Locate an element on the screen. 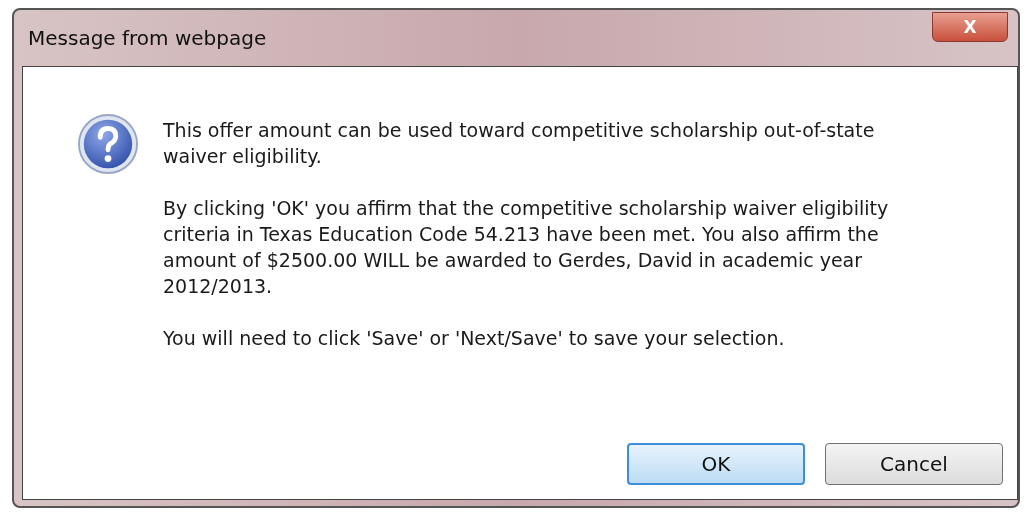 The height and width of the screenshot is (514, 1029). question-icon is located at coordinates (108, 144).